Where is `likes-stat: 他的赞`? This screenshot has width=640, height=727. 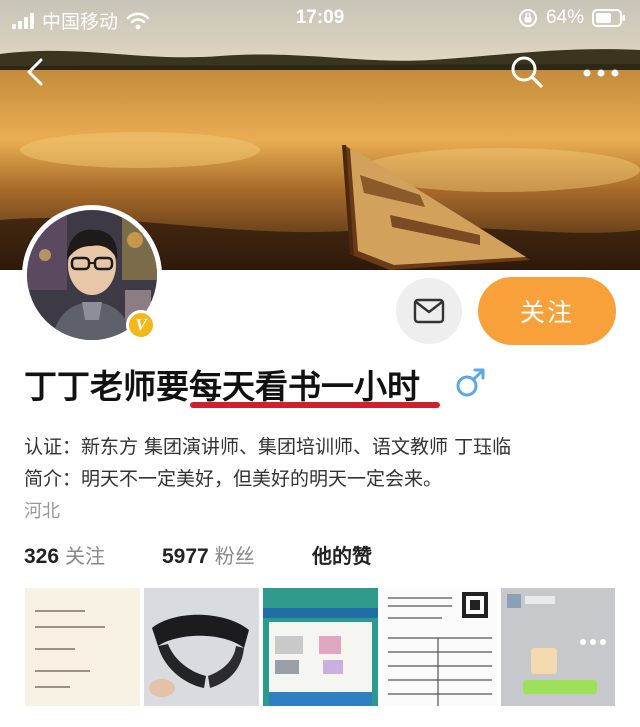
likes-stat: 他的赞 is located at coordinates (342, 554).